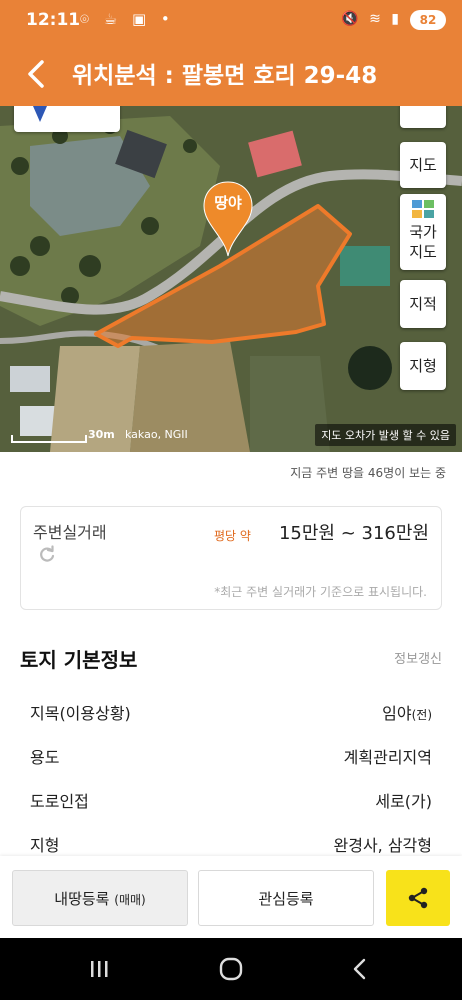  What do you see at coordinates (80, 713) in the screenshot?
I see `info-label: 지목(이용상황)` at bounding box center [80, 713].